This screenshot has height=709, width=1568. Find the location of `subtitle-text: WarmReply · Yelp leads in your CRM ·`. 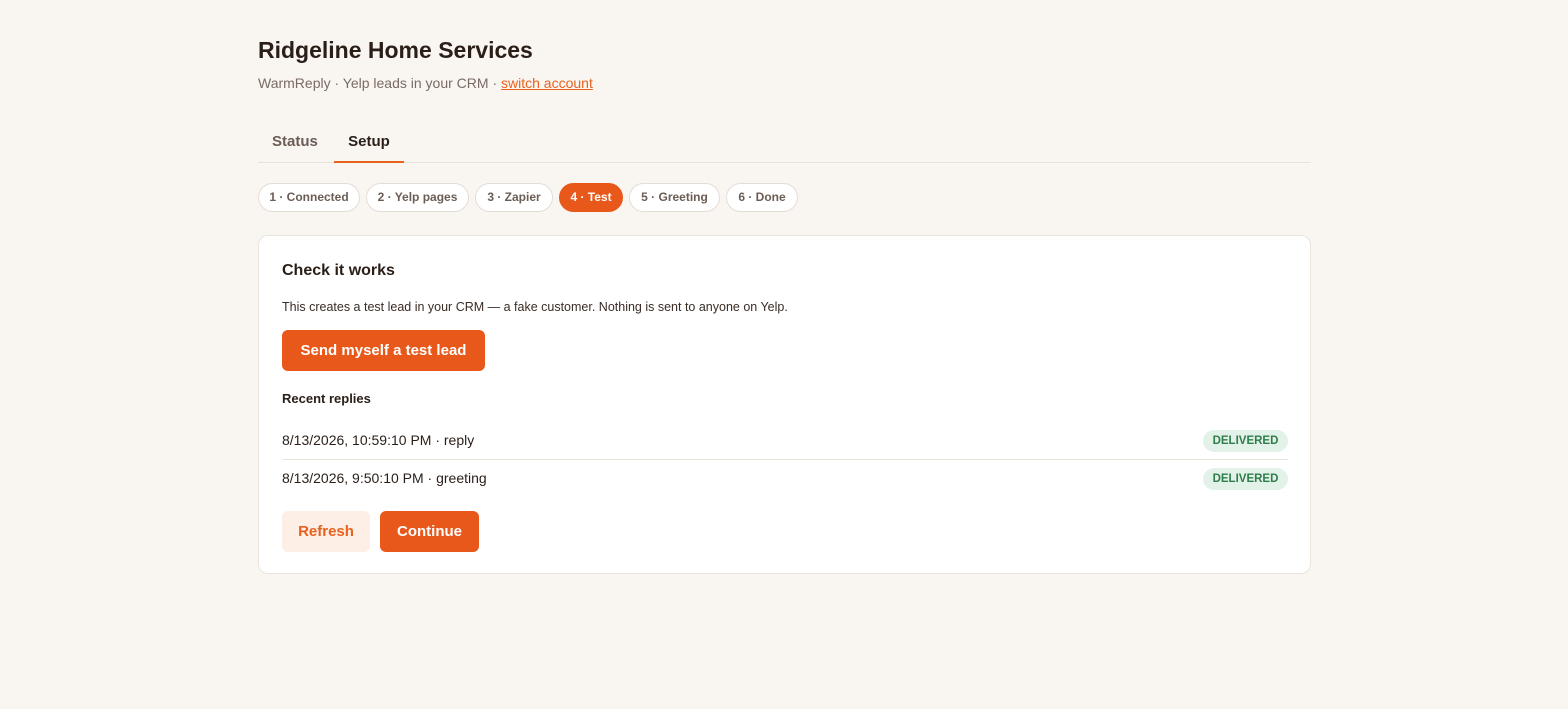

subtitle-text: WarmReply · Yelp leads in your CRM · is located at coordinates (380, 83).